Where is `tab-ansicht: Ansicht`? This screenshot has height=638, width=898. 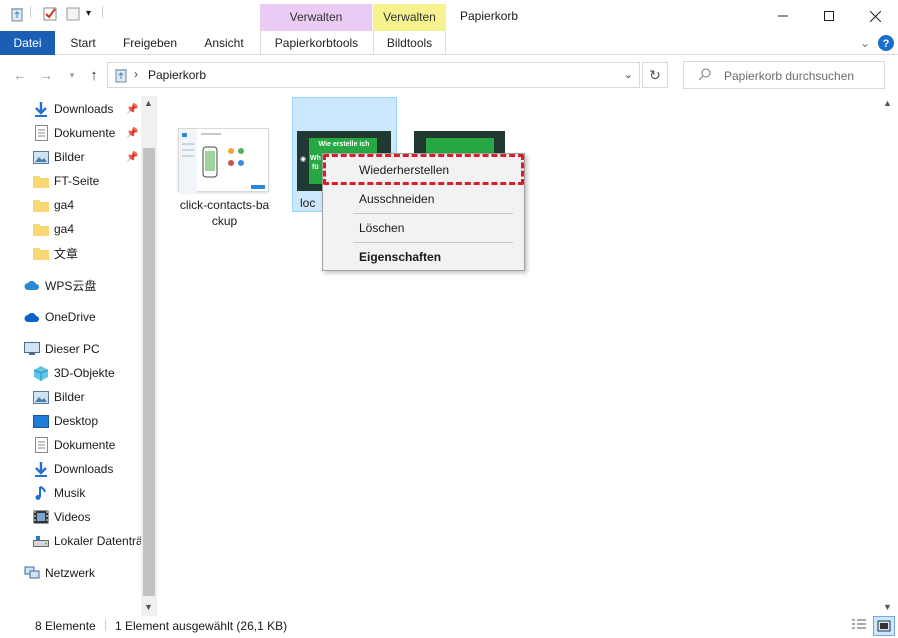
tab-ansicht: Ansicht is located at coordinates (224, 43).